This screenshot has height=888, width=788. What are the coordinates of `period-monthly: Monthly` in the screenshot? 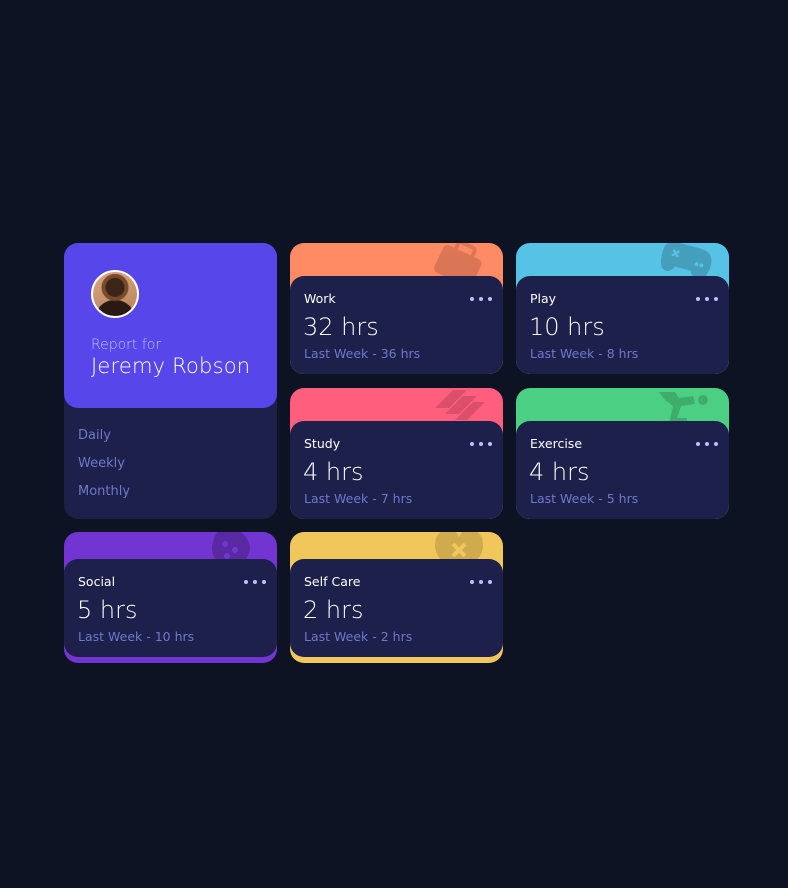 It's located at (104, 497).